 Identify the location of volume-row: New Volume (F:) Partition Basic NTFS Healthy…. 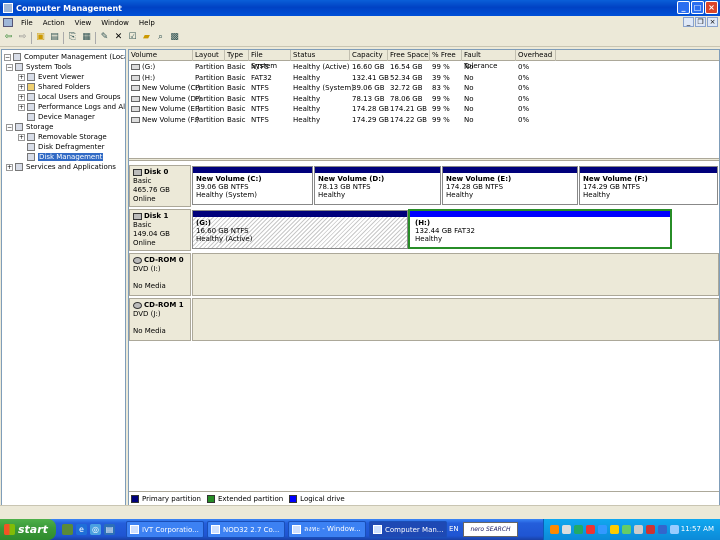
(424, 120).